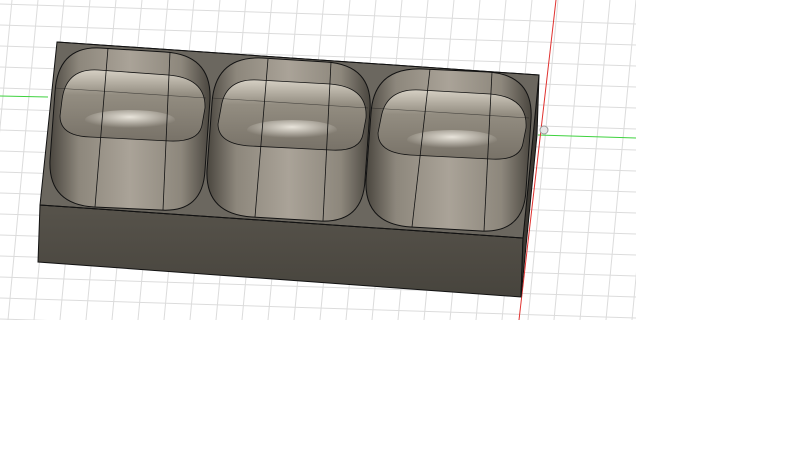 The width and height of the screenshot is (800, 449). Describe the element at coordinates (544, 130) in the screenshot. I see `origin-point-icon` at that location.